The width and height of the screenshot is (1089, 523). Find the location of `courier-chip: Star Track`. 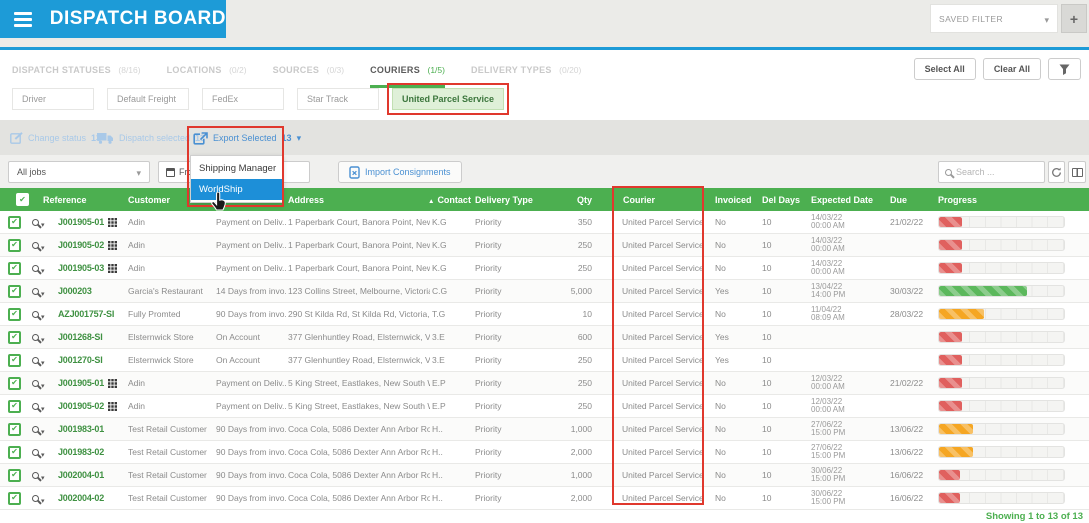

courier-chip: Star Track is located at coordinates (338, 99).